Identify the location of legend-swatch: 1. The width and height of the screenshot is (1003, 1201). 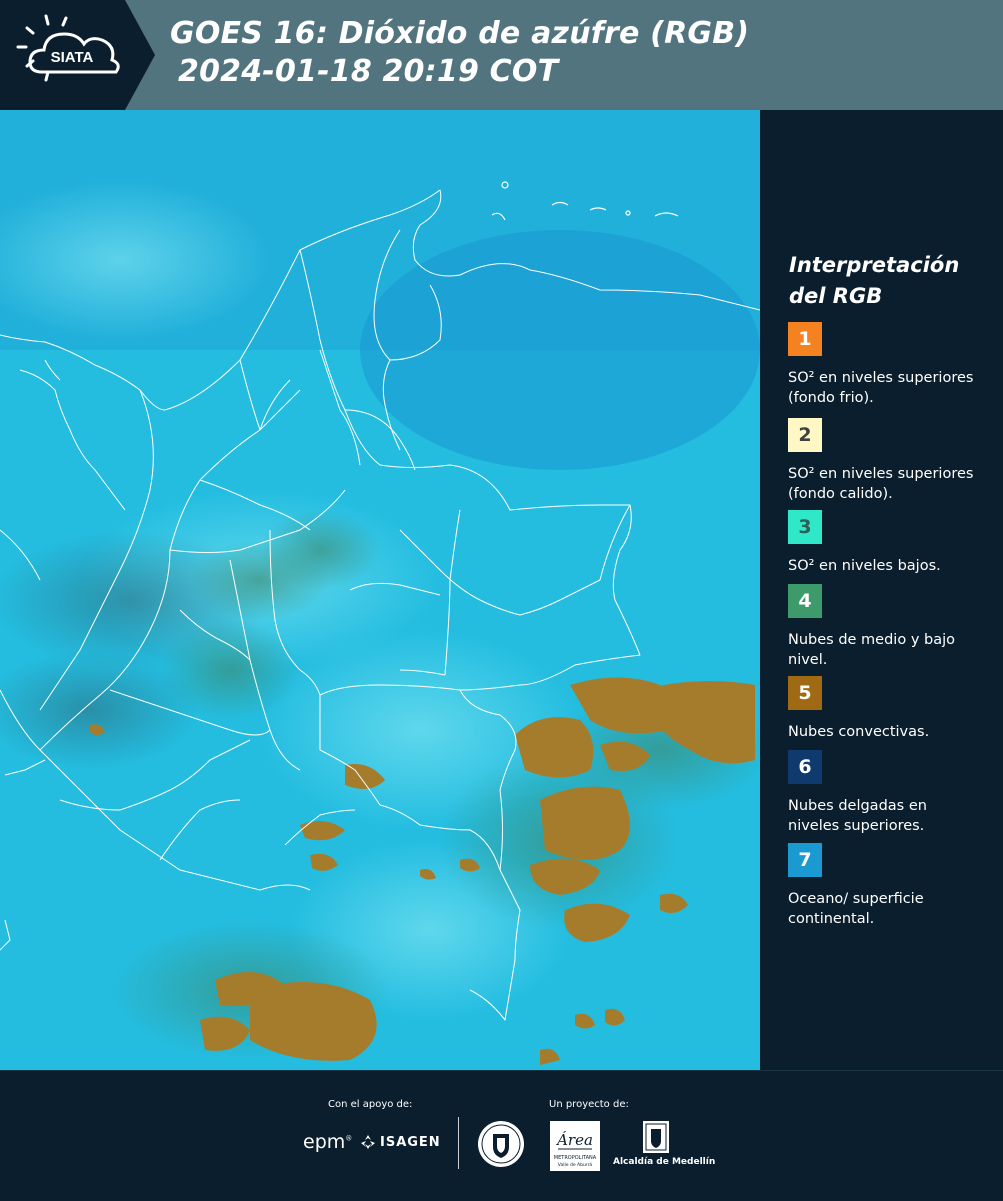
(805, 339).